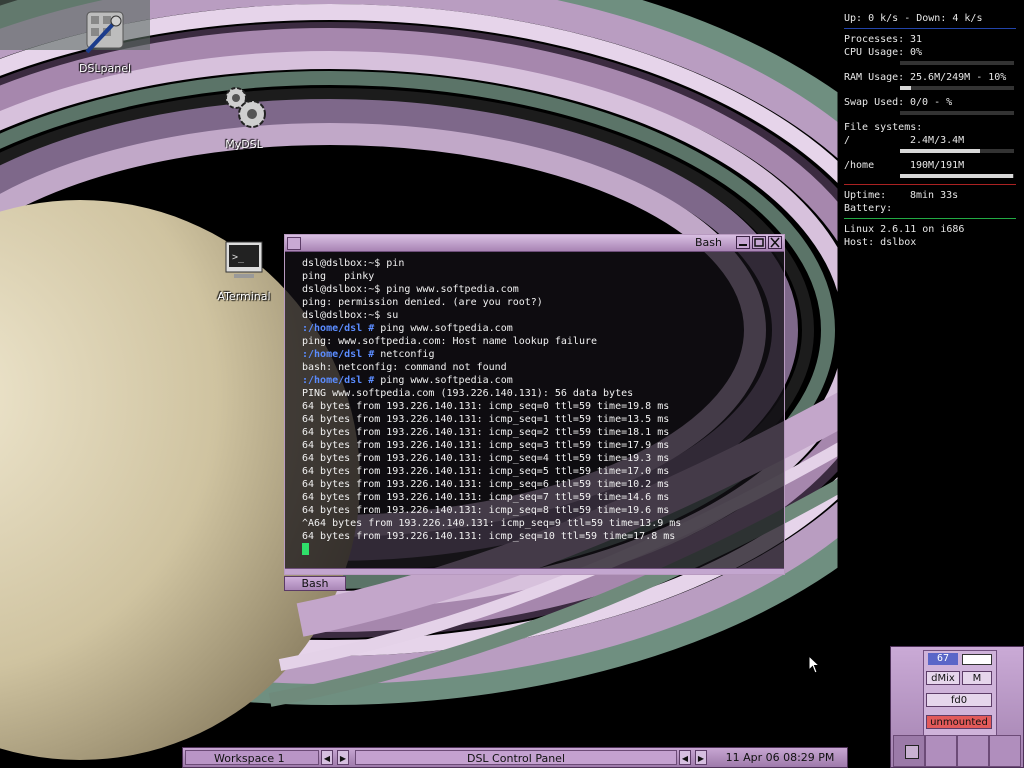  What do you see at coordinates (934, 195) in the screenshot?
I see `uptime-value: 8min 33s` at bounding box center [934, 195].